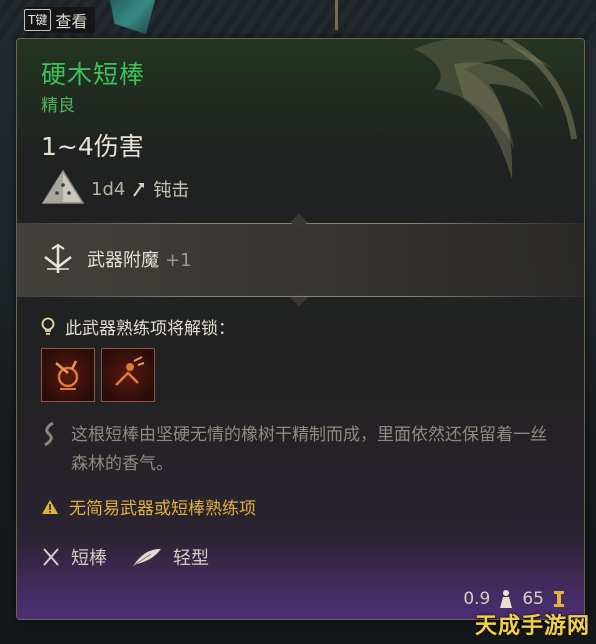 The width and height of the screenshot is (596, 644). I want to click on hotkey-badge: T键, so click(38, 20).